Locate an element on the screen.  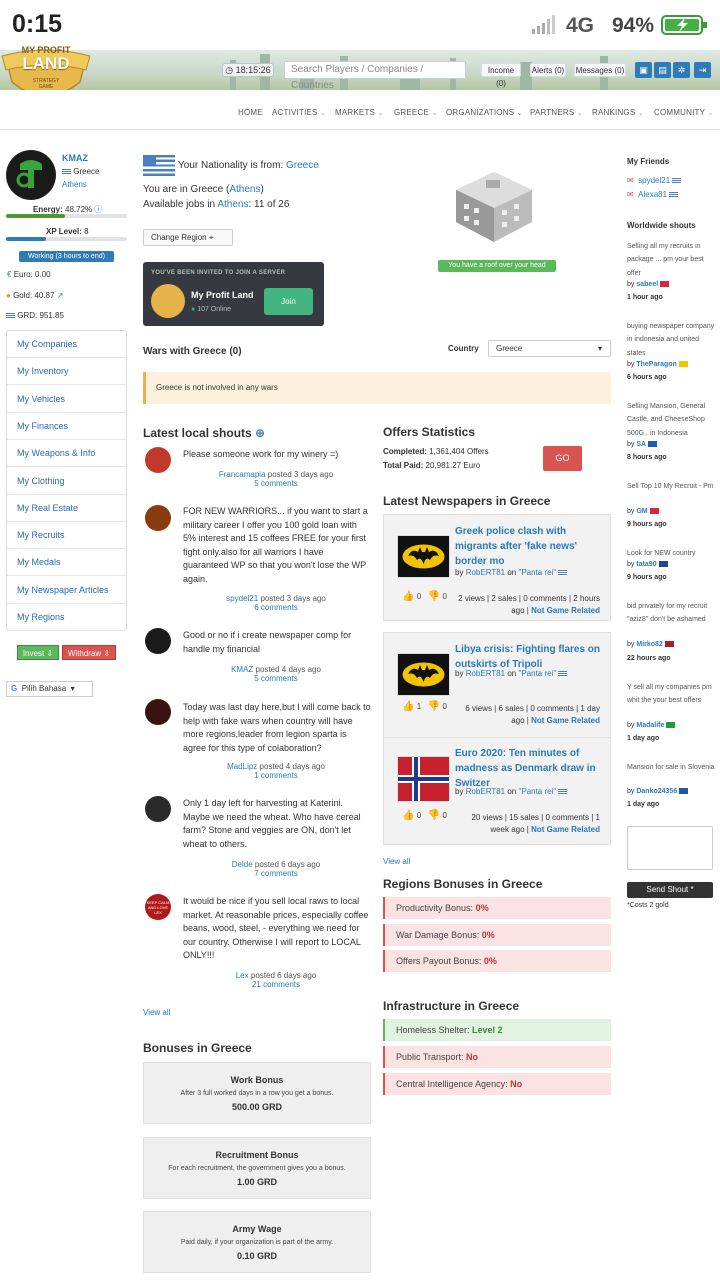
menu-item-my-recruits: My Recruits is located at coordinates (66, 536).